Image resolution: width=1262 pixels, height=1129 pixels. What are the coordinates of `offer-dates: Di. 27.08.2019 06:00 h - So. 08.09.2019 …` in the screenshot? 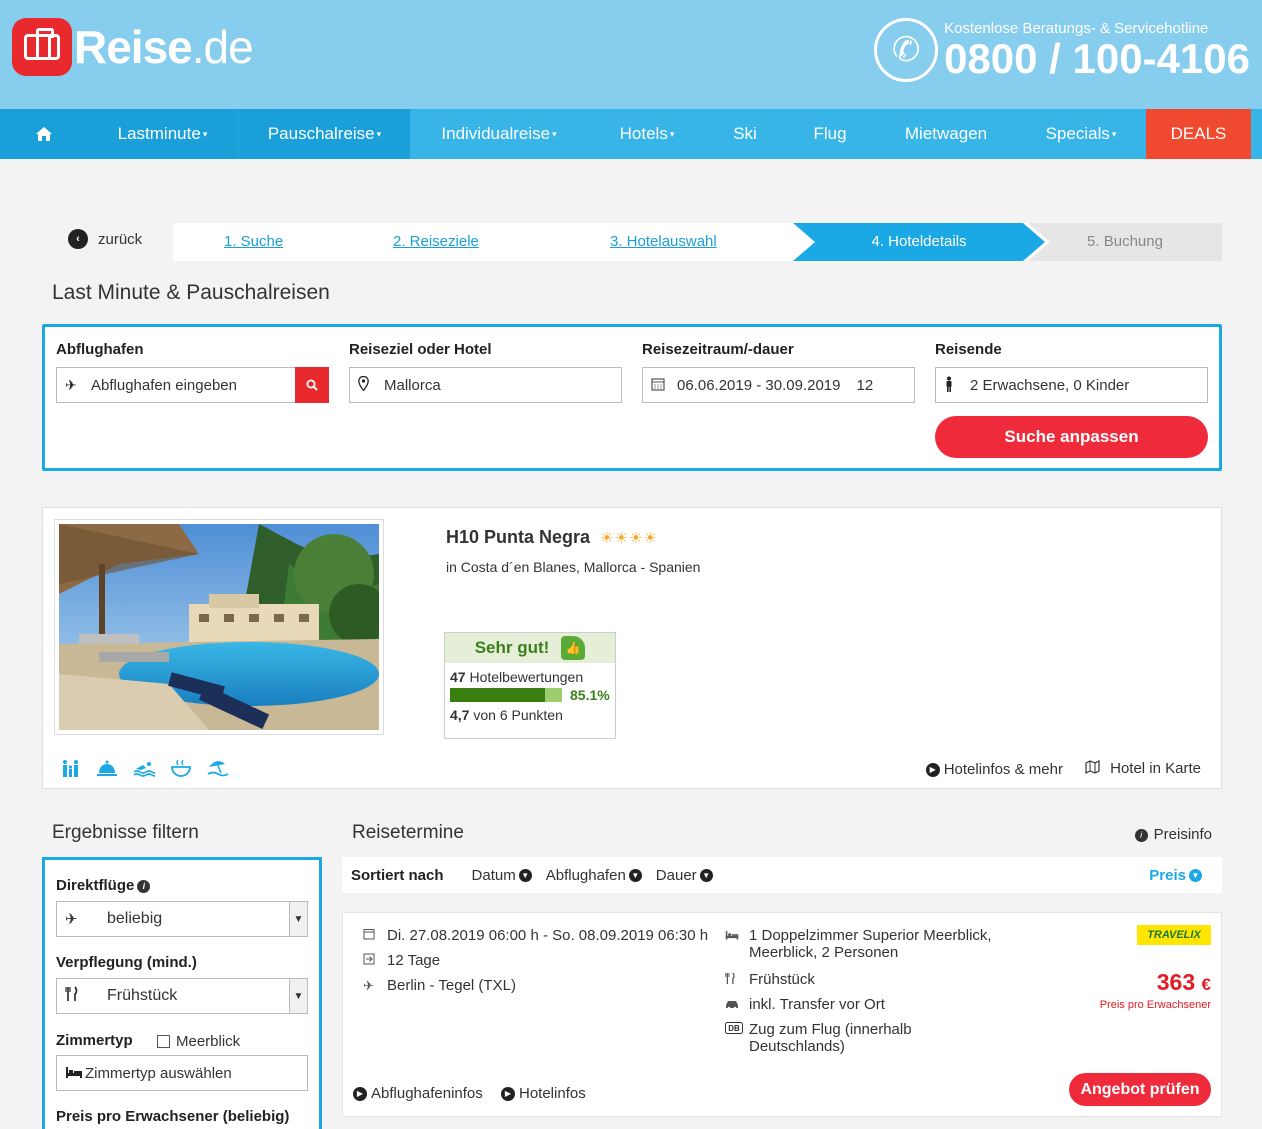 It's located at (548, 935).